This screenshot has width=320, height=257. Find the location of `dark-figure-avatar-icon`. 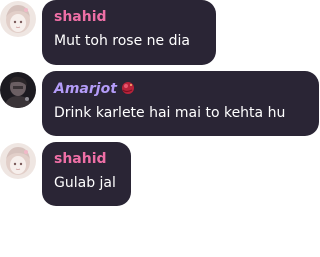

dark-figure-avatar-icon is located at coordinates (18, 90).